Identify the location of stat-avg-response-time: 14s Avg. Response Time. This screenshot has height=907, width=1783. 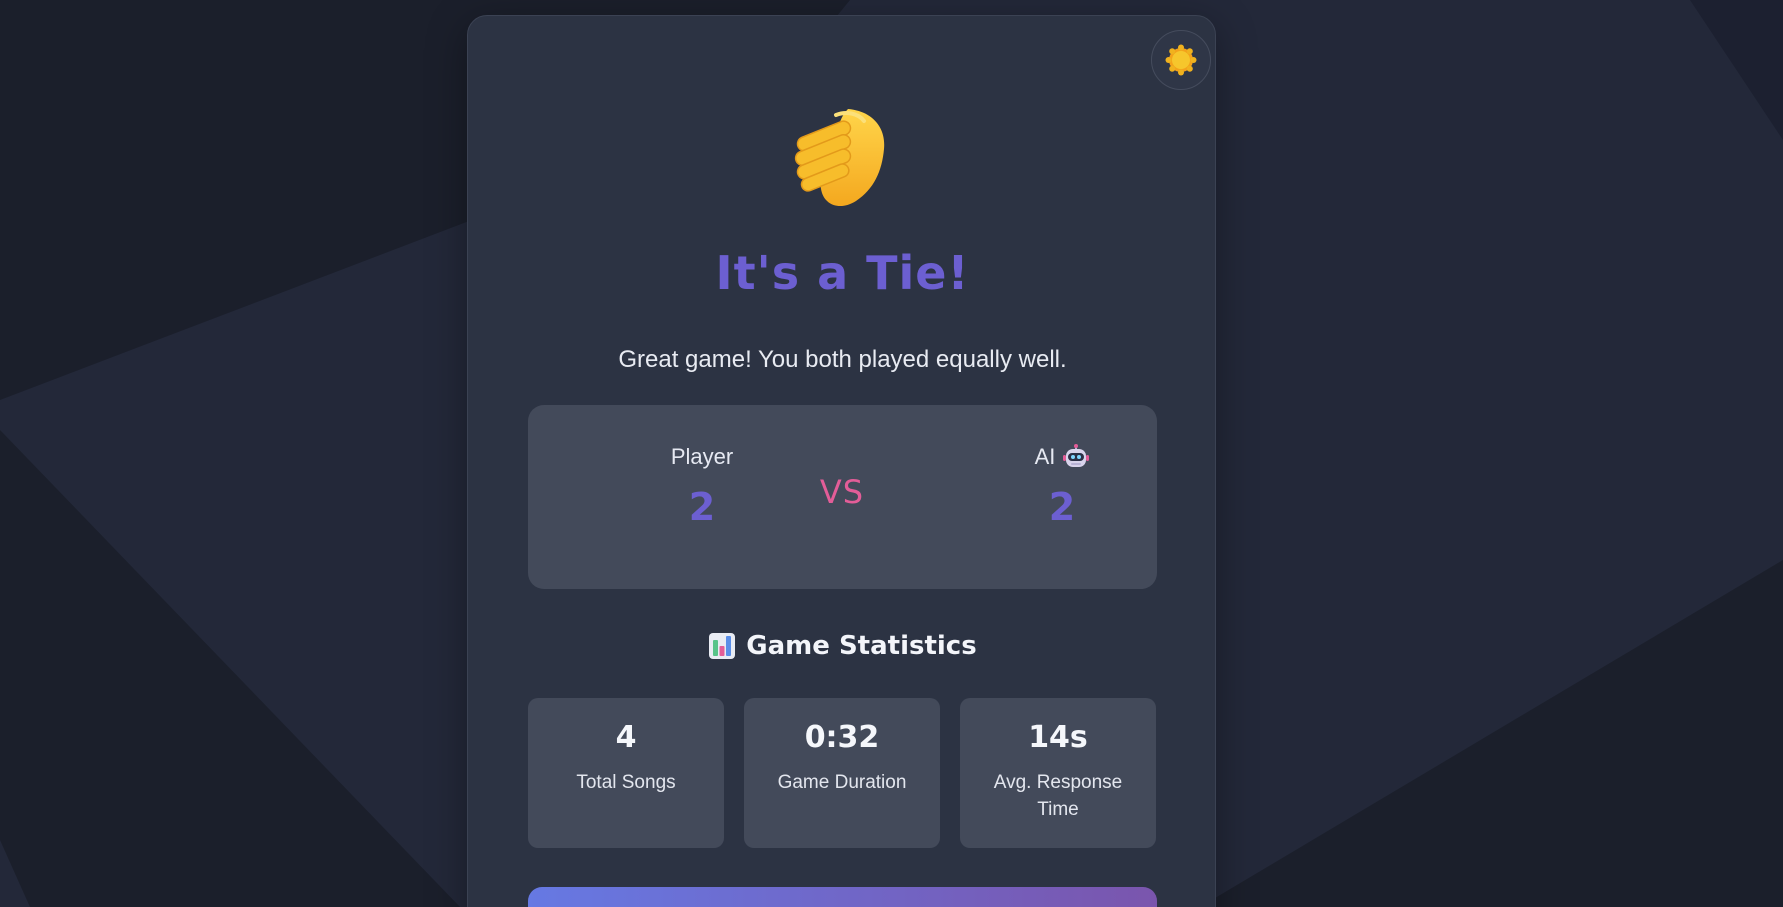
(1058, 773).